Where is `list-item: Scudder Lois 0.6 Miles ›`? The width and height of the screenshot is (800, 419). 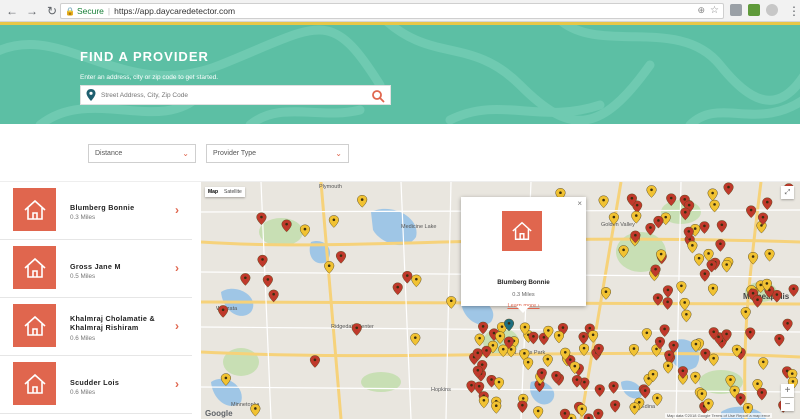 list-item: Scudder Lois 0.6 Miles › is located at coordinates (96, 385).